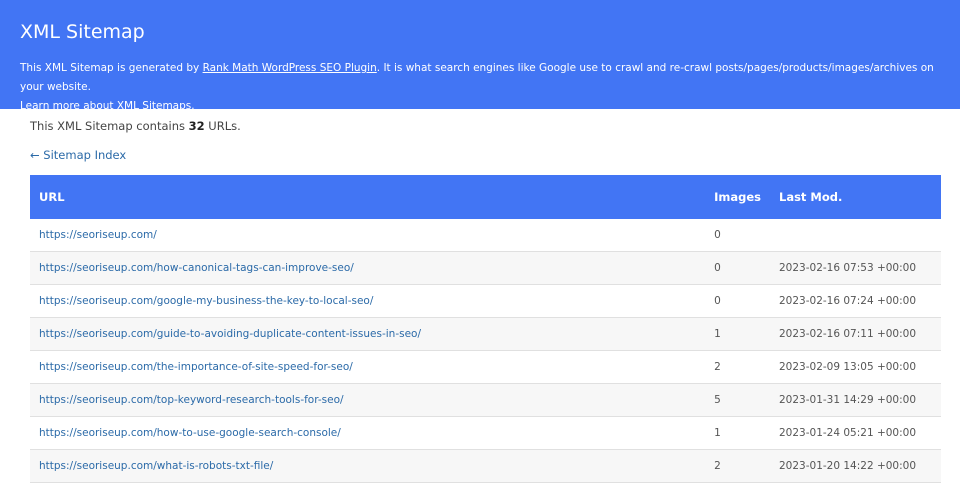  I want to click on url-count-summary: This XML Sitemap contains 32 URLs., so click(485, 126).